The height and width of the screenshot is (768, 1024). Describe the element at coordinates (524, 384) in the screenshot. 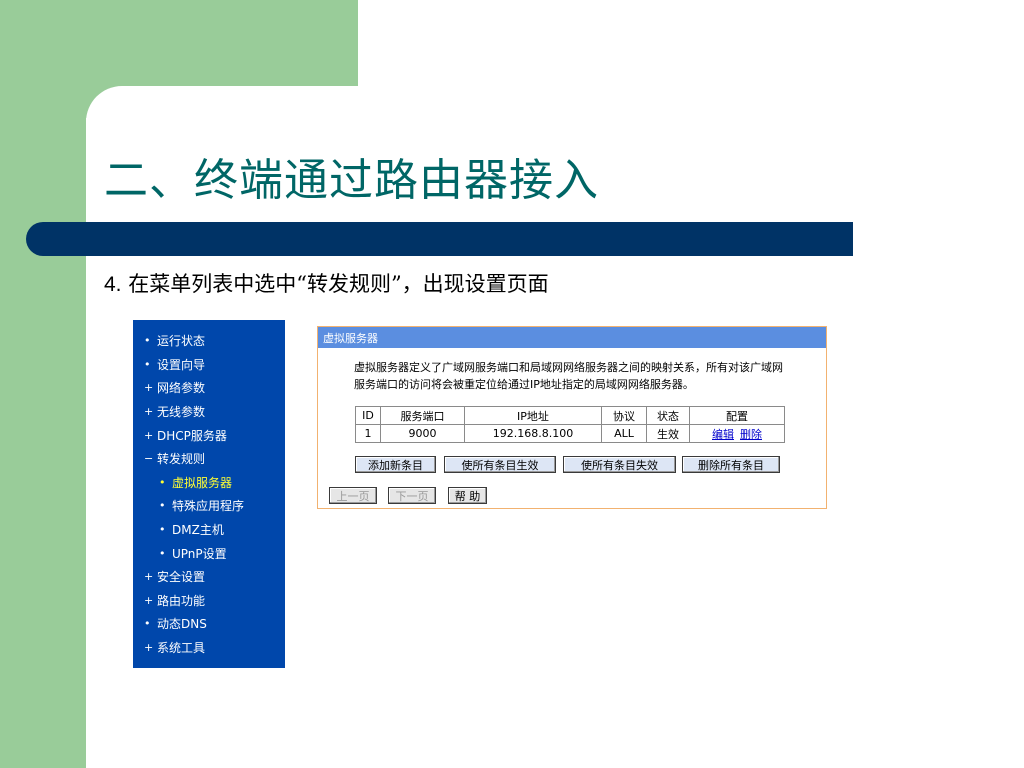

I see `description-line: 服务端口的访问将会被重定位给通过IP地址指定的局域网网络服务器。` at that location.